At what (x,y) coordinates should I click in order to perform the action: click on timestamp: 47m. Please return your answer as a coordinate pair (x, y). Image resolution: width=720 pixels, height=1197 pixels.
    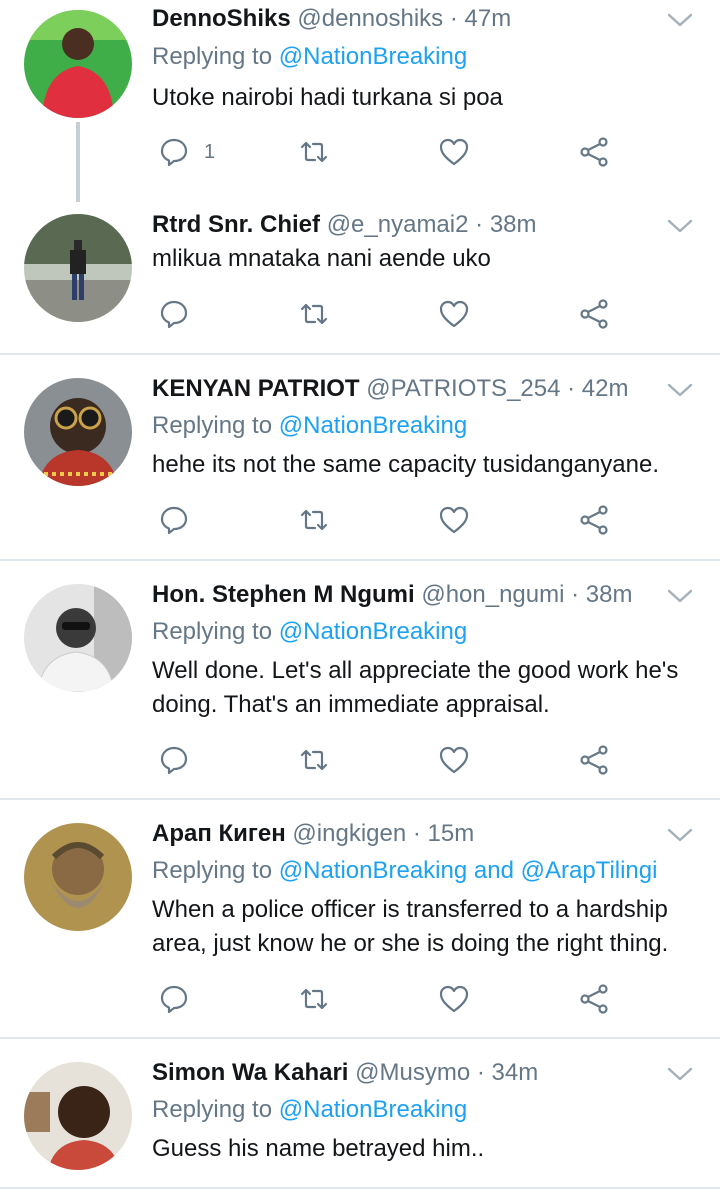
    Looking at the image, I should click on (488, 18).